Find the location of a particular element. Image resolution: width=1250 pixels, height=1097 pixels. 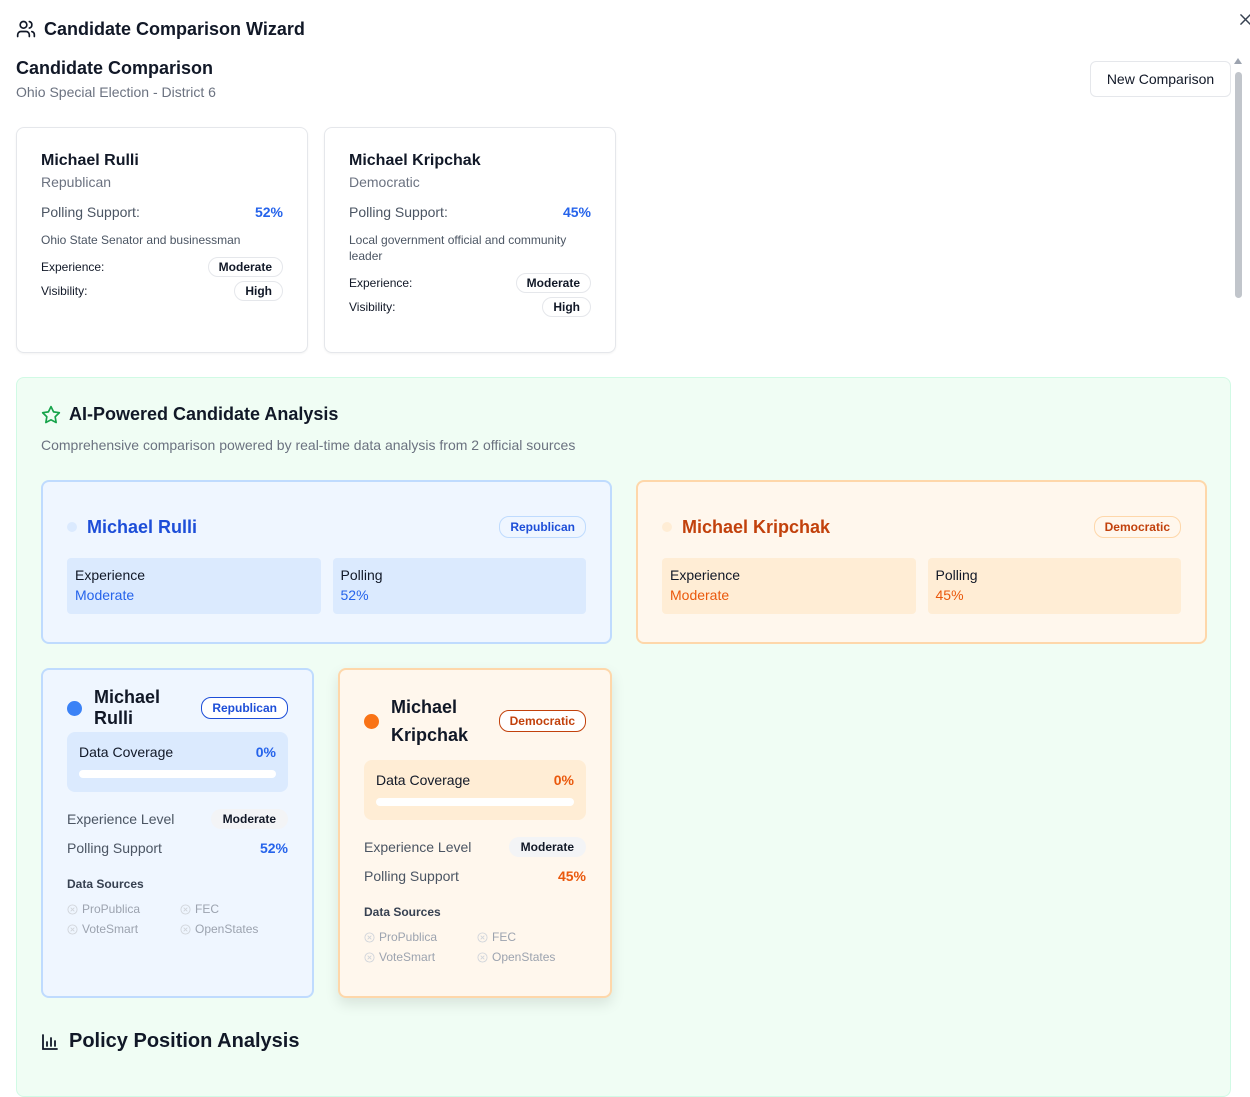

new-comparison-button: New Comparison is located at coordinates (1160, 79).